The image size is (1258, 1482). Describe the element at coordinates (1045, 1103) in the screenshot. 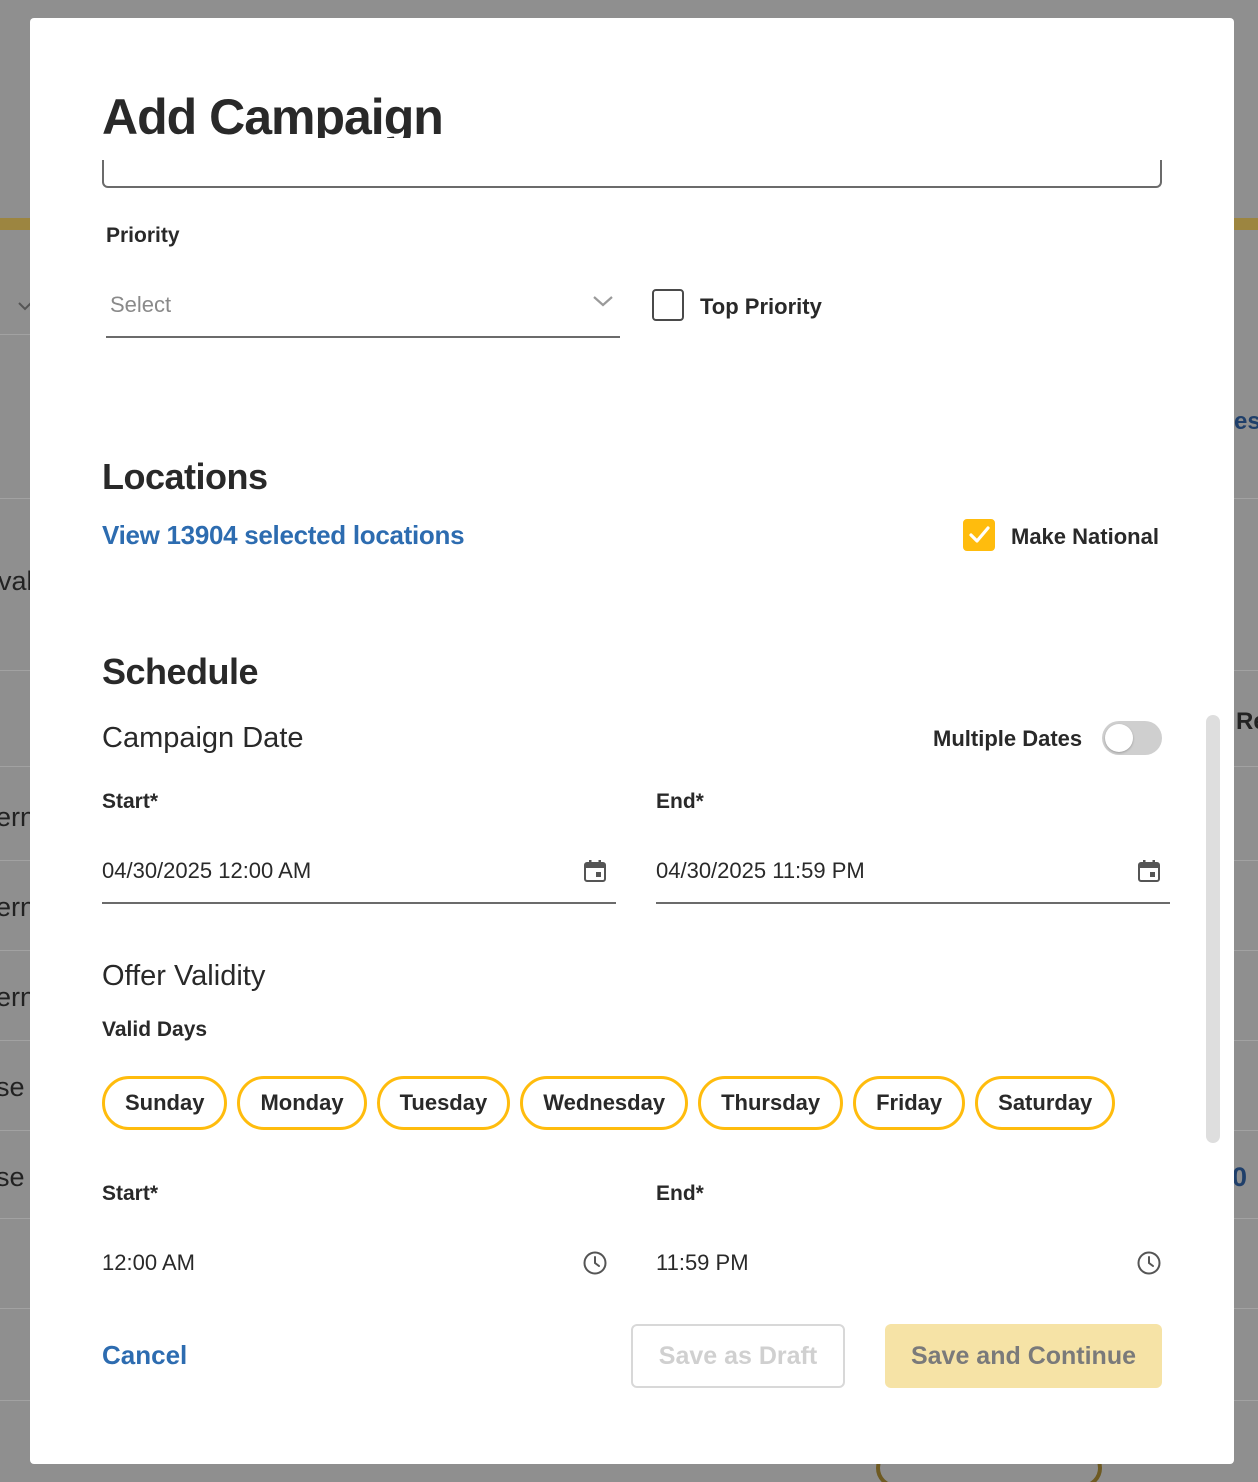

I see `day-chip-saturday: Saturday` at that location.